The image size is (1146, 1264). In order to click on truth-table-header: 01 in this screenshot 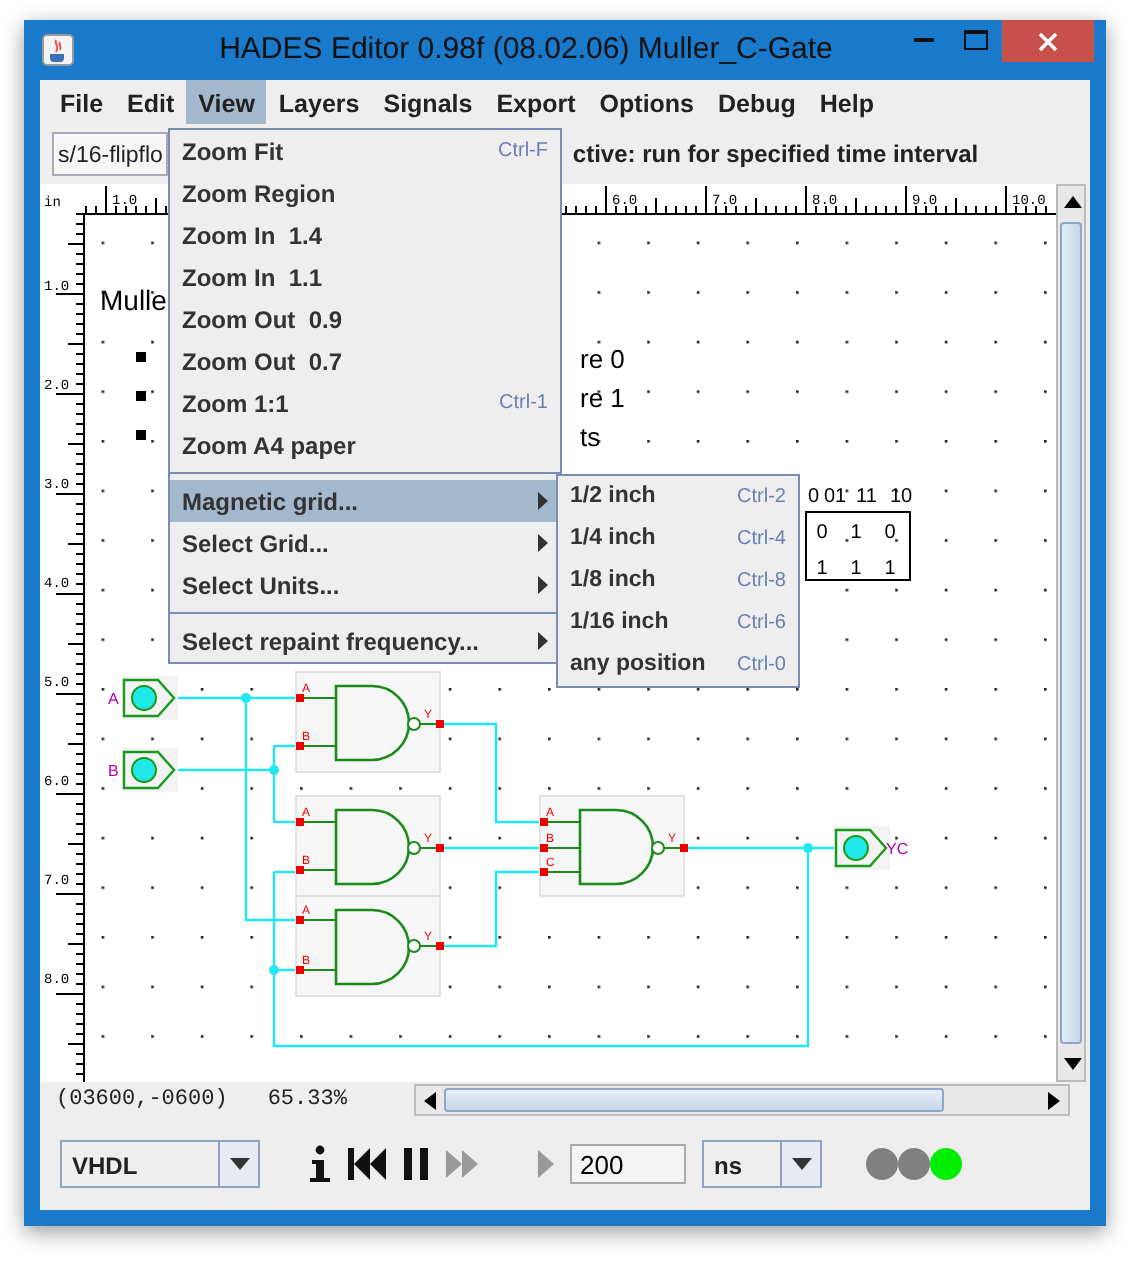, I will do `click(835, 497)`.